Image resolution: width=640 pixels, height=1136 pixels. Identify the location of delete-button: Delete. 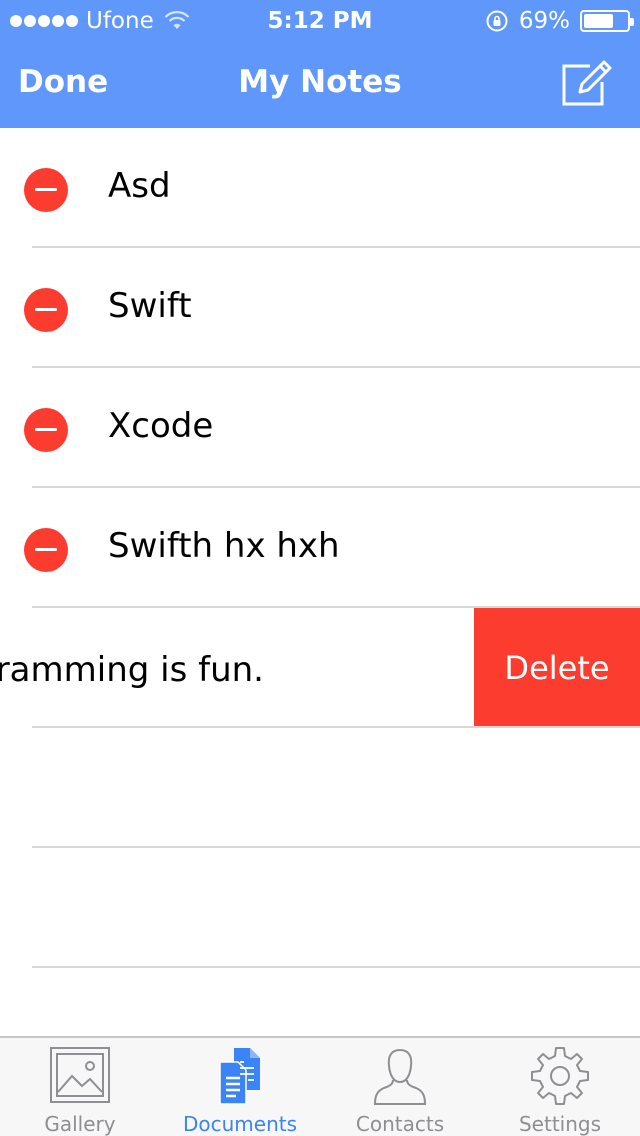
(557, 668).